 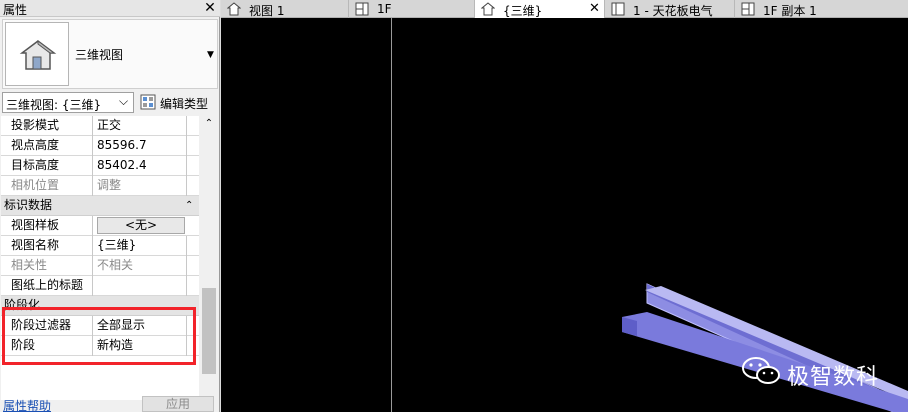 What do you see at coordinates (140, 146) in the screenshot?
I see `property-value: 85596.7` at bounding box center [140, 146].